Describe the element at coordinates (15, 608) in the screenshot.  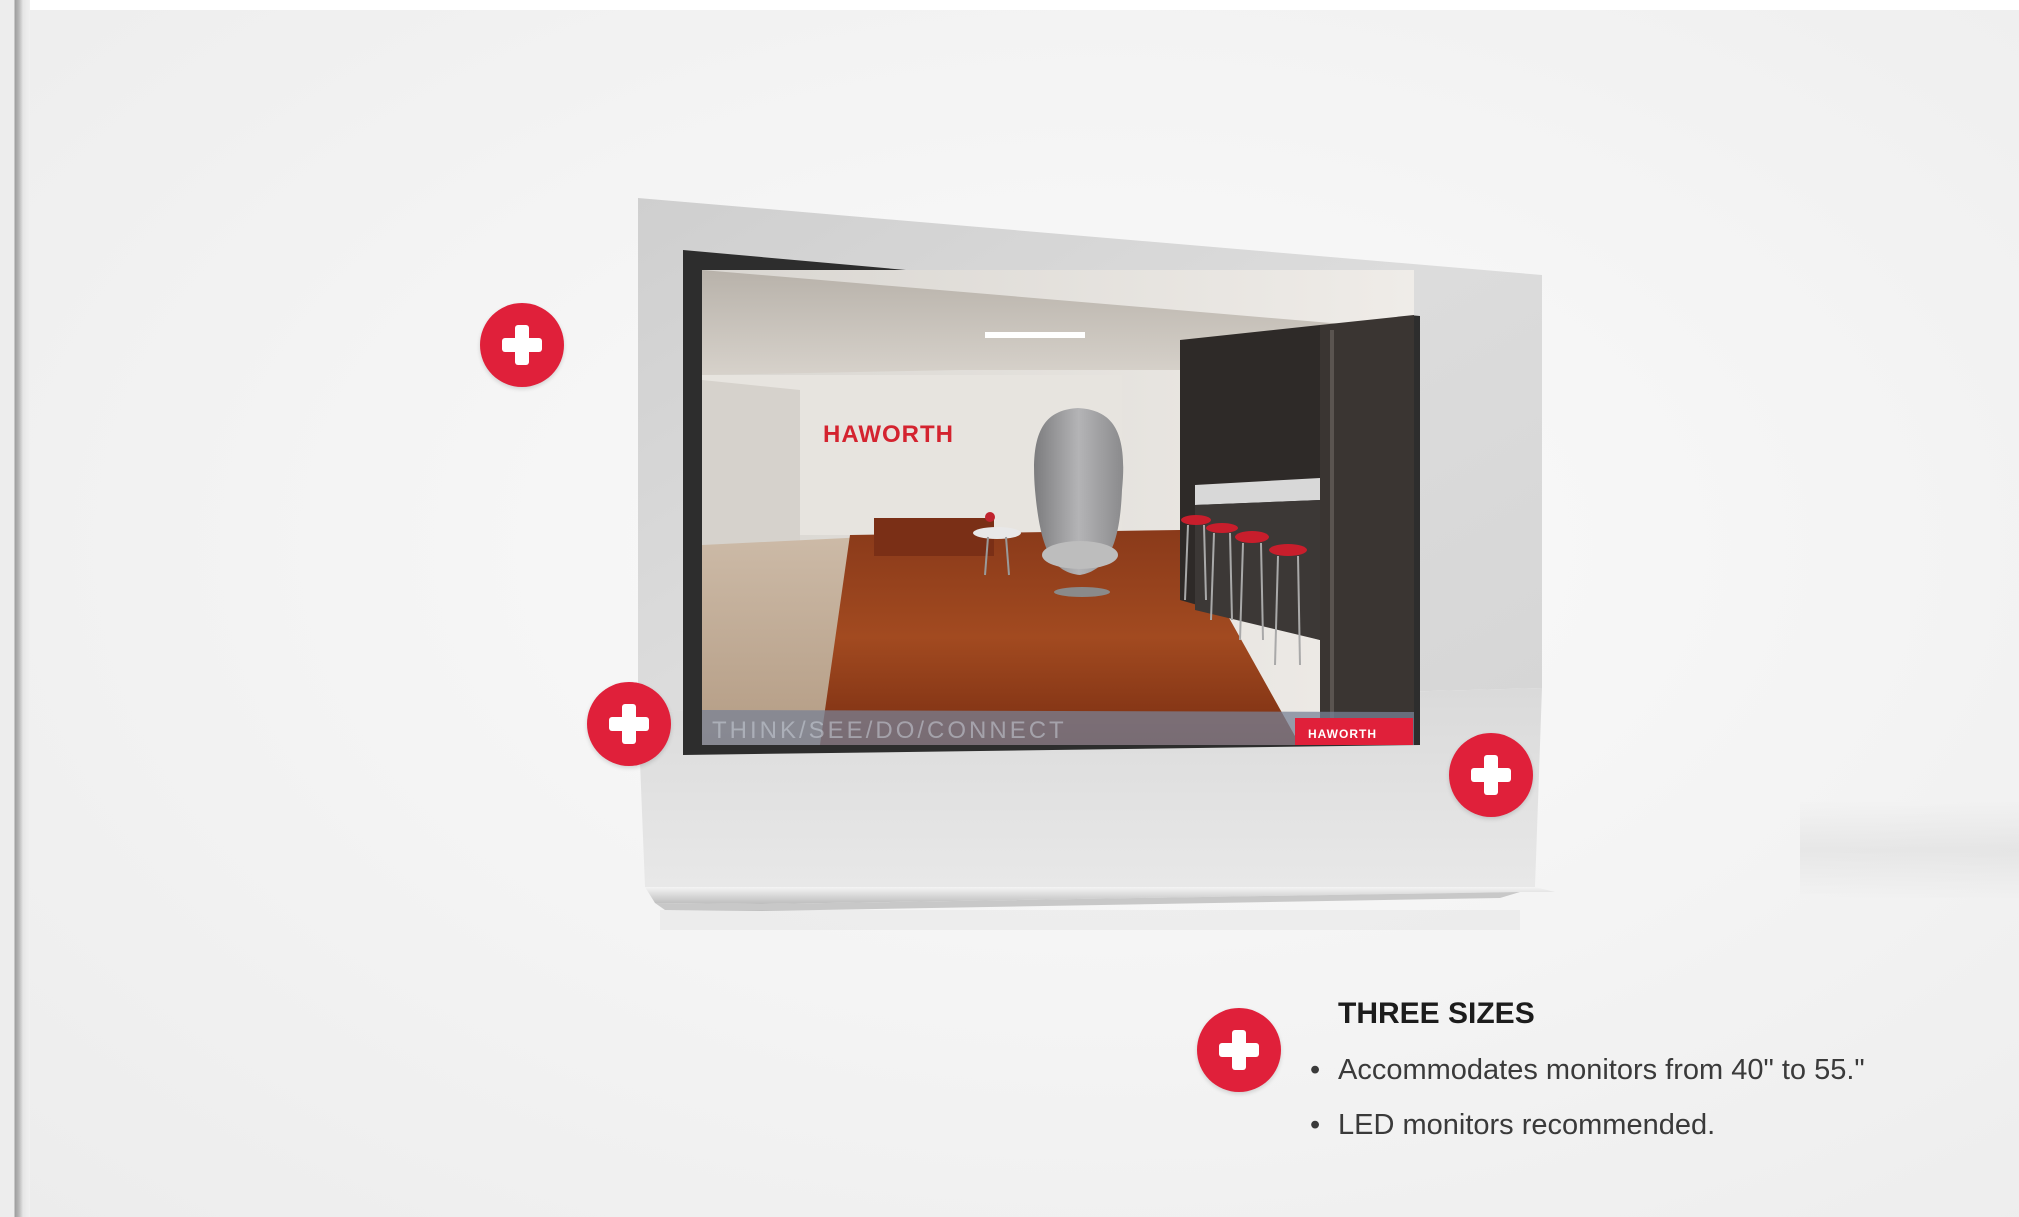
I see `wall-edge` at that location.